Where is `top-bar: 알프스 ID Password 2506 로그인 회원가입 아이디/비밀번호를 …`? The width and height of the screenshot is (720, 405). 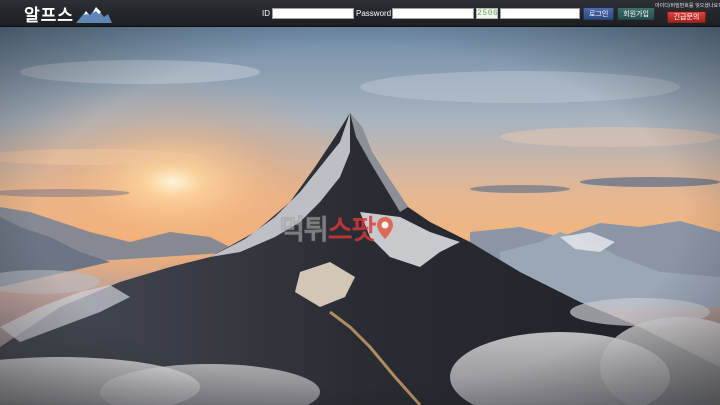
top-bar: 알프스 ID Password 2506 로그인 회원가입 아이디/비밀번호를 … is located at coordinates (360, 13).